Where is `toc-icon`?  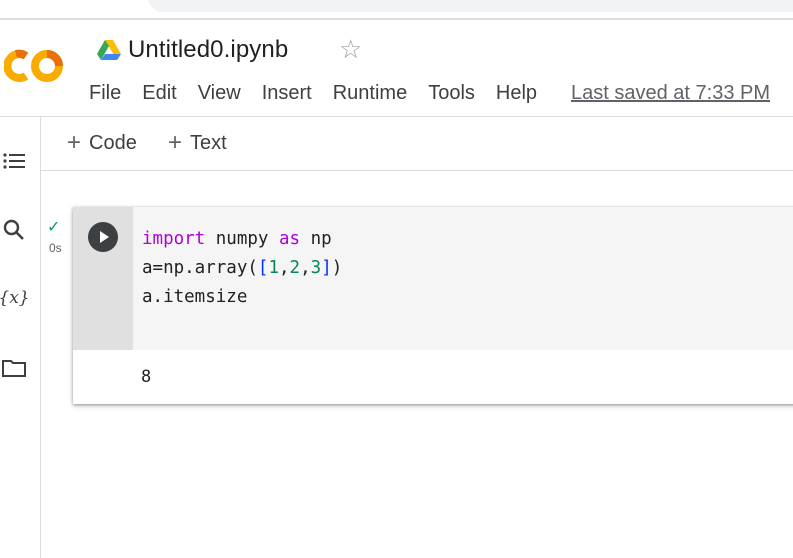
toc-icon is located at coordinates (14, 161).